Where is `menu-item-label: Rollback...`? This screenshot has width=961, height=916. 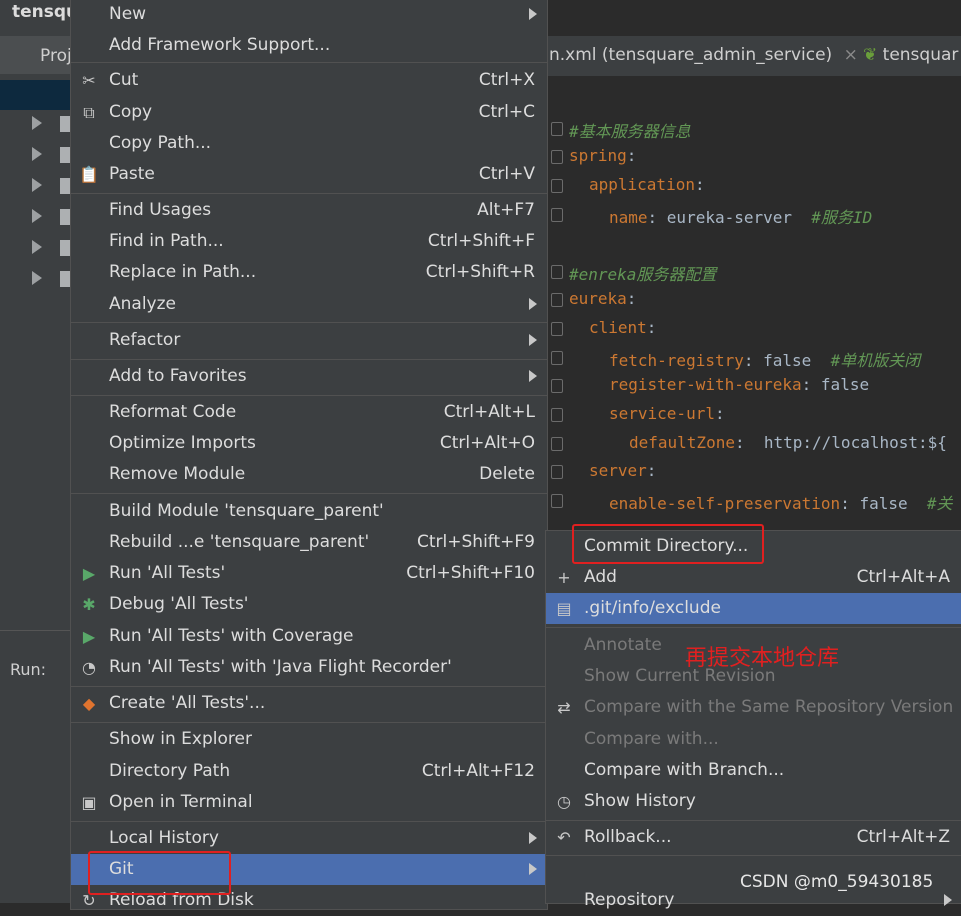
menu-item-label: Rollback... is located at coordinates (628, 837).